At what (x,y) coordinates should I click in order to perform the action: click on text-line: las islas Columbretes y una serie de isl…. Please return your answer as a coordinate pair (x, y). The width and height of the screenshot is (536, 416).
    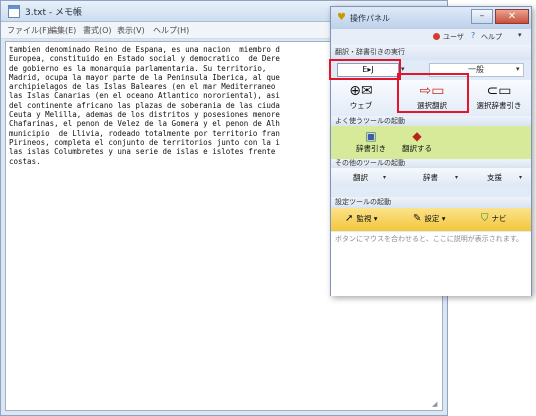
    Looking at the image, I should click on (142, 152).